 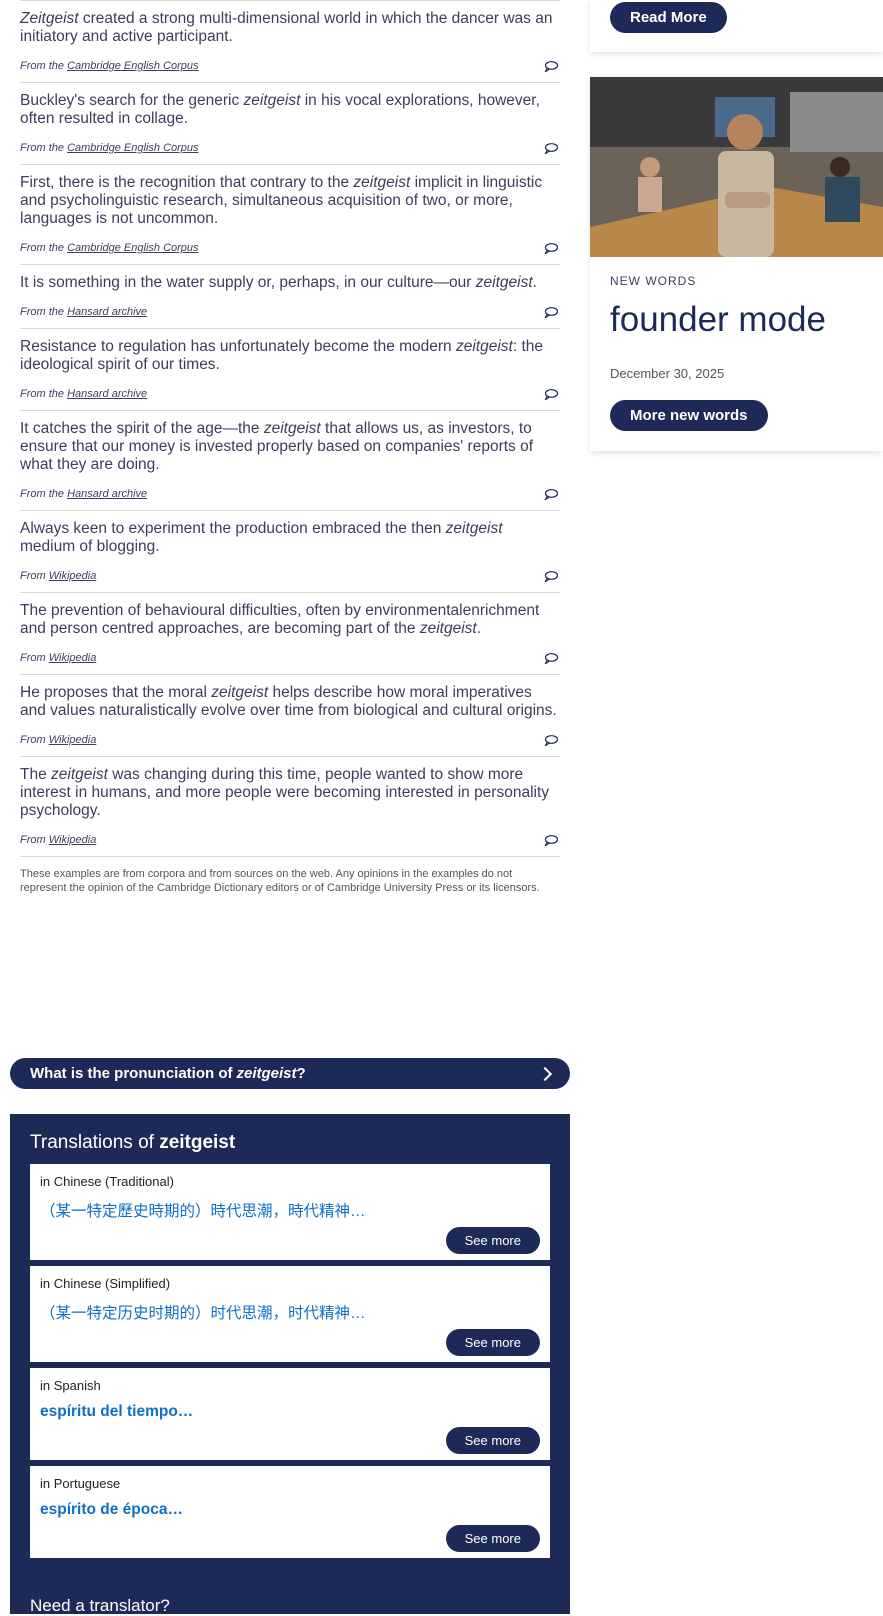 I want to click on translation-card: in Portuguese espírito de época… See more, so click(x=290, y=1512).